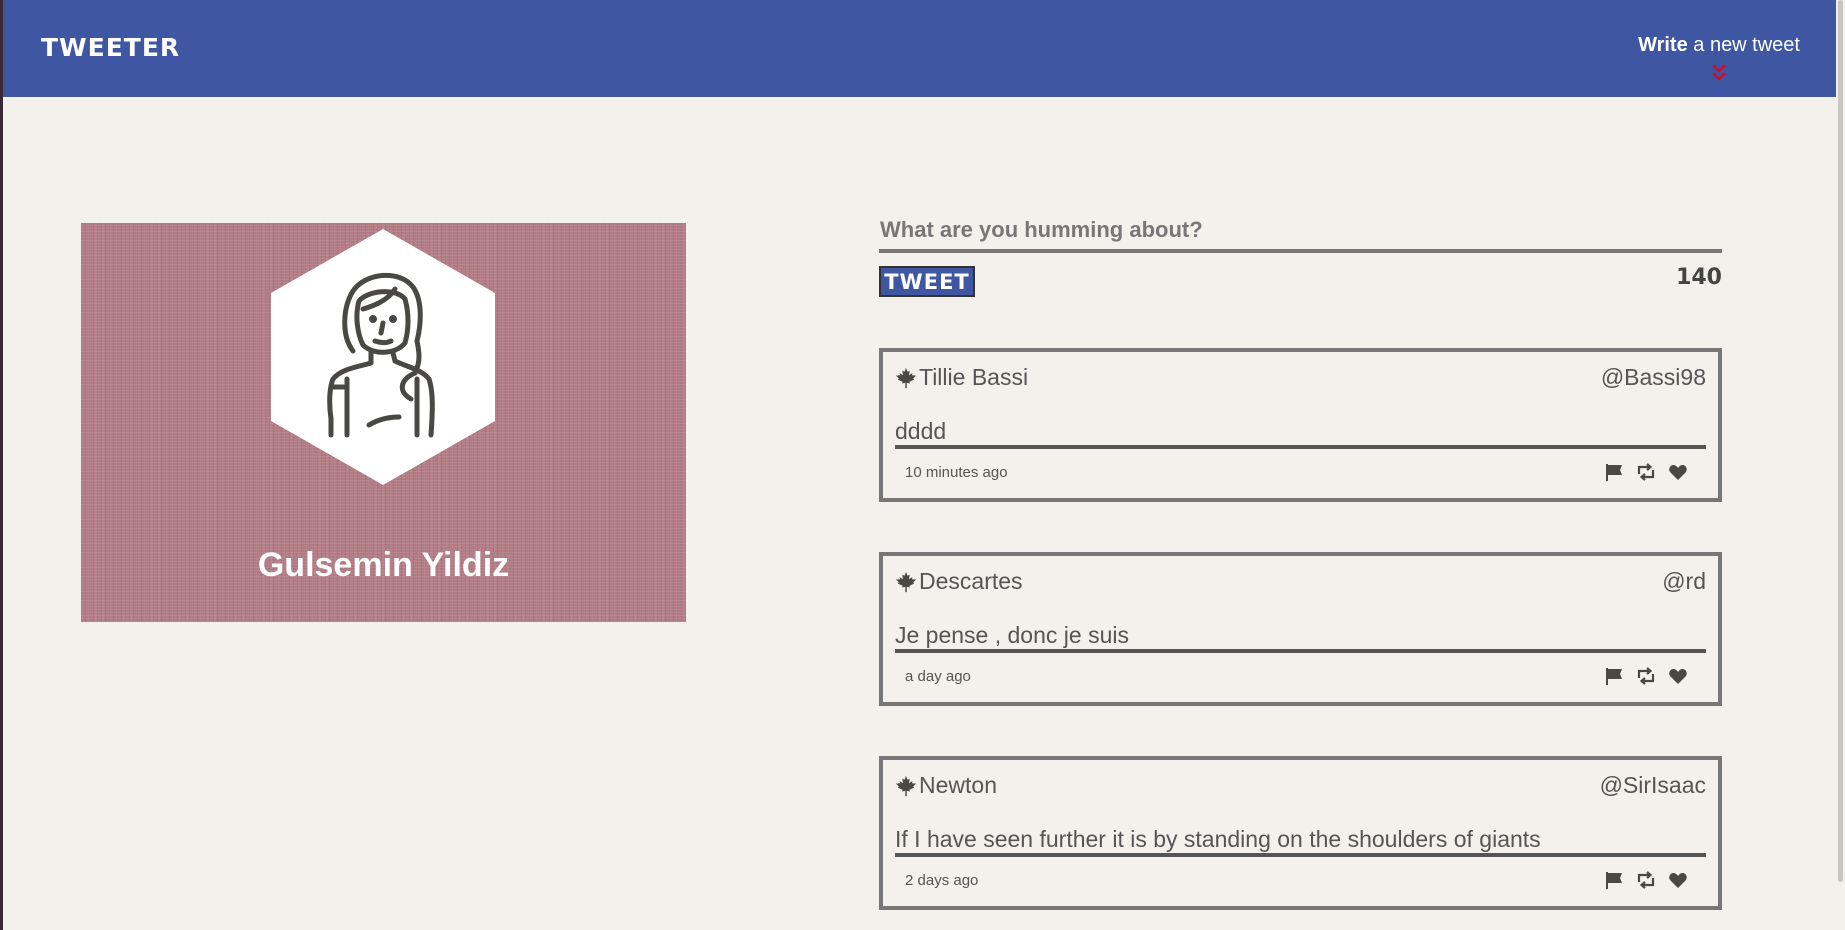 This screenshot has width=1845, height=930. I want to click on tweet-author: Tillie Bassi, so click(961, 377).